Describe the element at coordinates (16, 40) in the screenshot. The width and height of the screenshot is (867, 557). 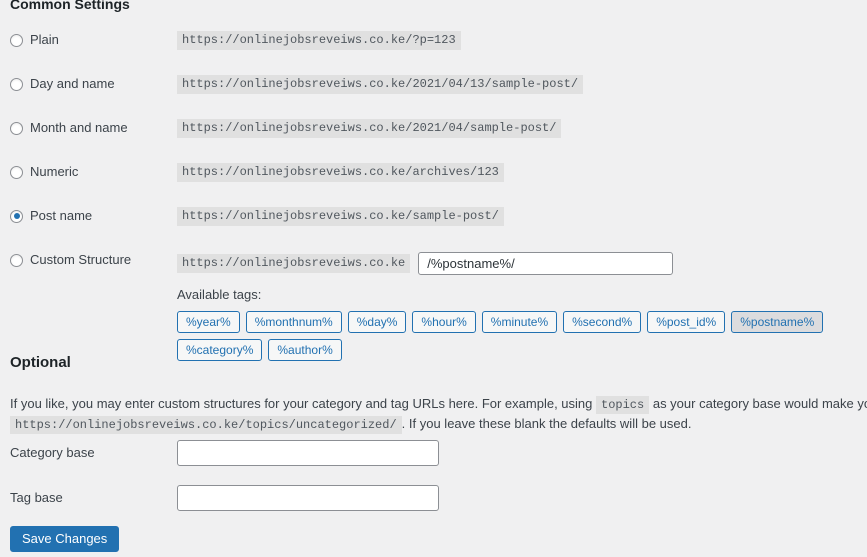
I see `radio-input-plain` at that location.